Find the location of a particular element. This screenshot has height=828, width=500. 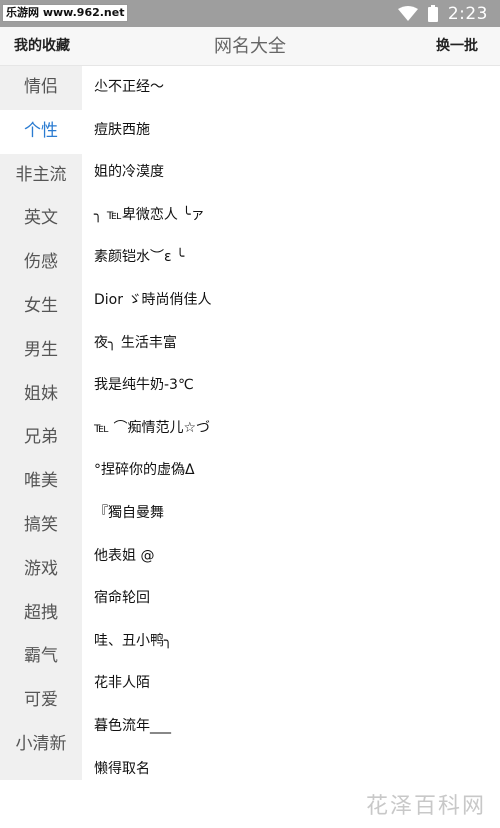

list-item: 姐的冷漠度 is located at coordinates (291, 172).